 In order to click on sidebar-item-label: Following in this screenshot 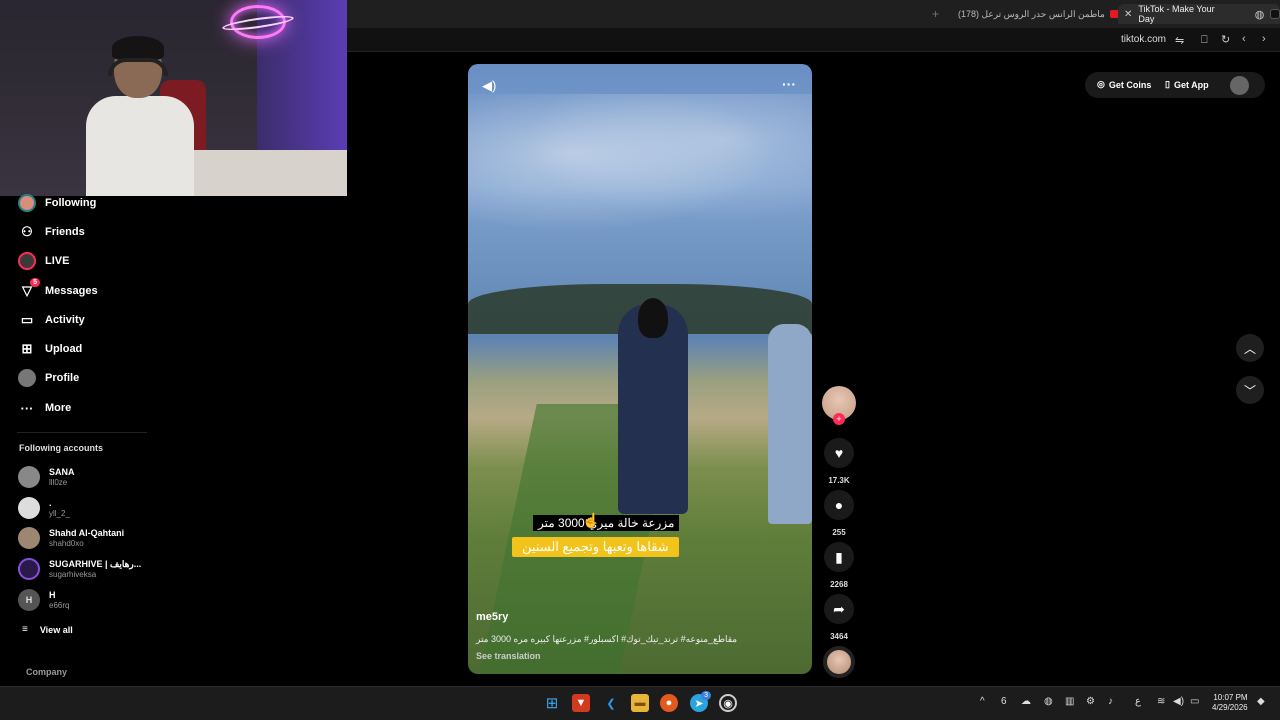, I will do `click(71, 203)`.